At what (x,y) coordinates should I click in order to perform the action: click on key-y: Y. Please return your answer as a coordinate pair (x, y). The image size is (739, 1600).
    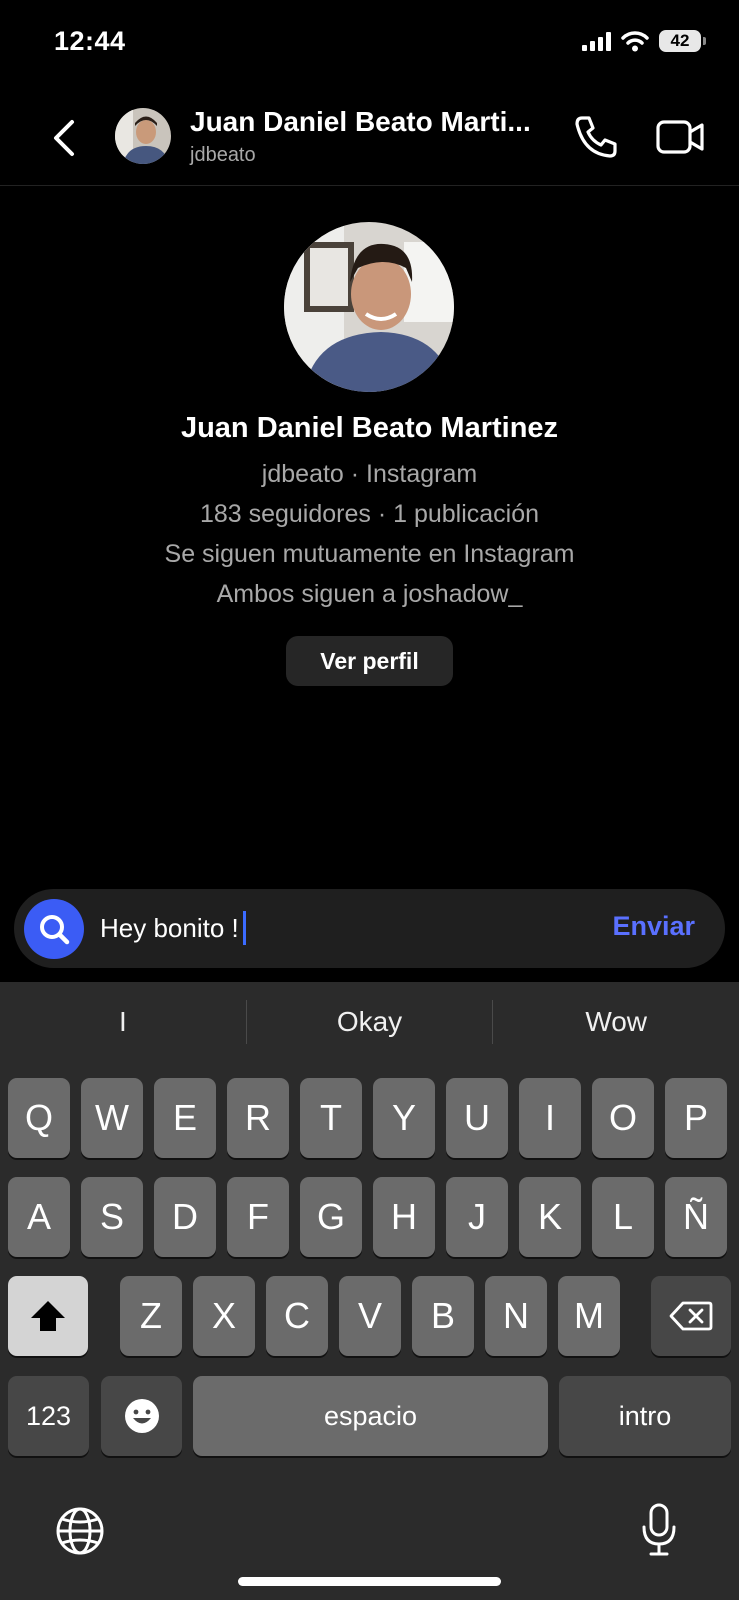
    Looking at the image, I should click on (404, 1118).